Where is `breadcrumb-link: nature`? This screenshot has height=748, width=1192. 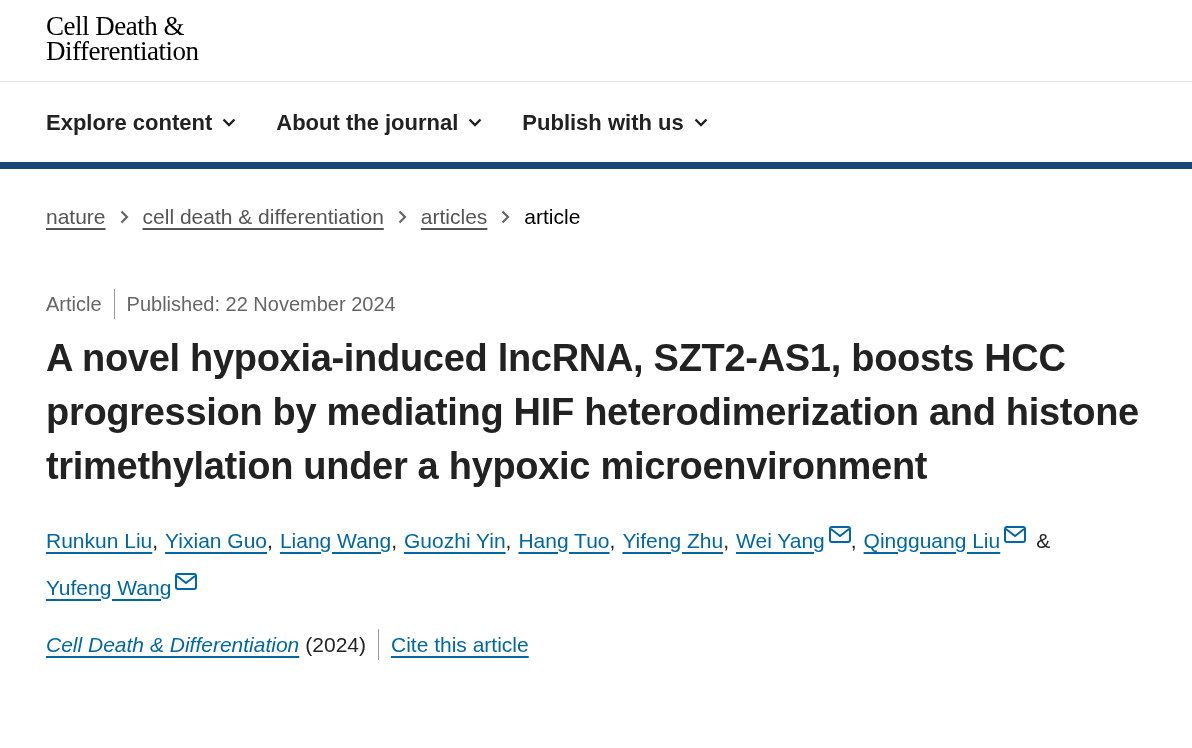 breadcrumb-link: nature is located at coordinates (76, 217).